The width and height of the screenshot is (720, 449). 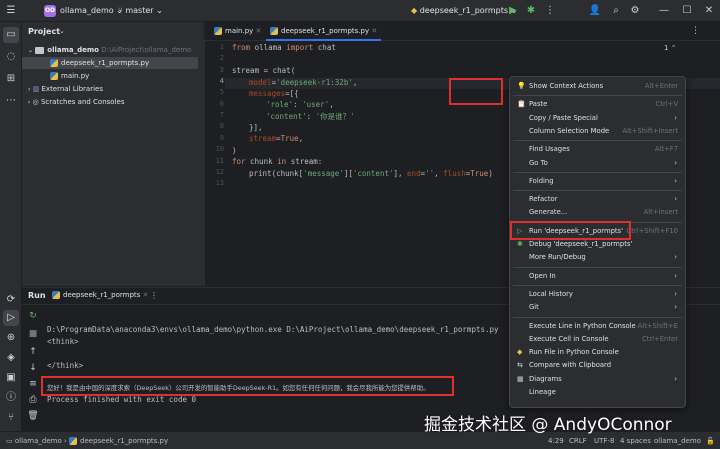 What do you see at coordinates (597, 294) in the screenshot?
I see `menu-item-local-history: Local History ›` at bounding box center [597, 294].